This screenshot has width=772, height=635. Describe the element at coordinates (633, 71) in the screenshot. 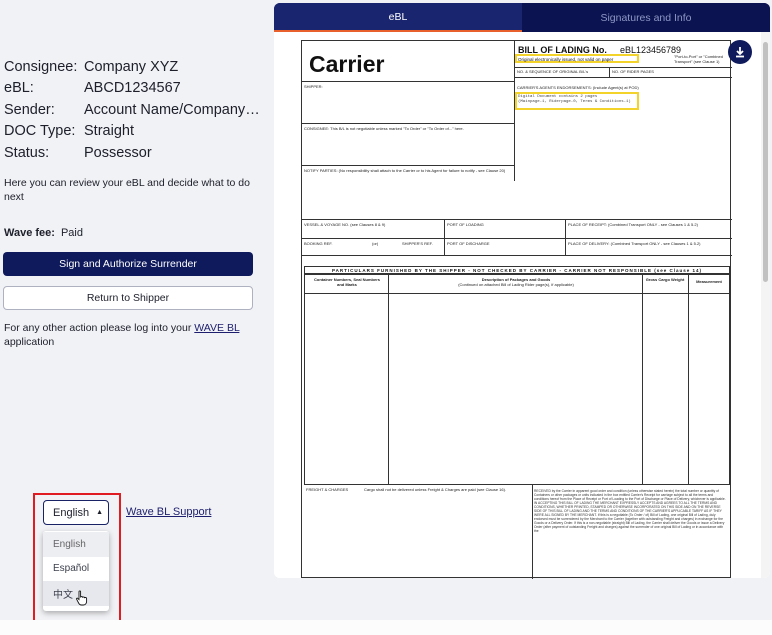

I see `rider-label: NO. OF RIDER PAGES` at that location.